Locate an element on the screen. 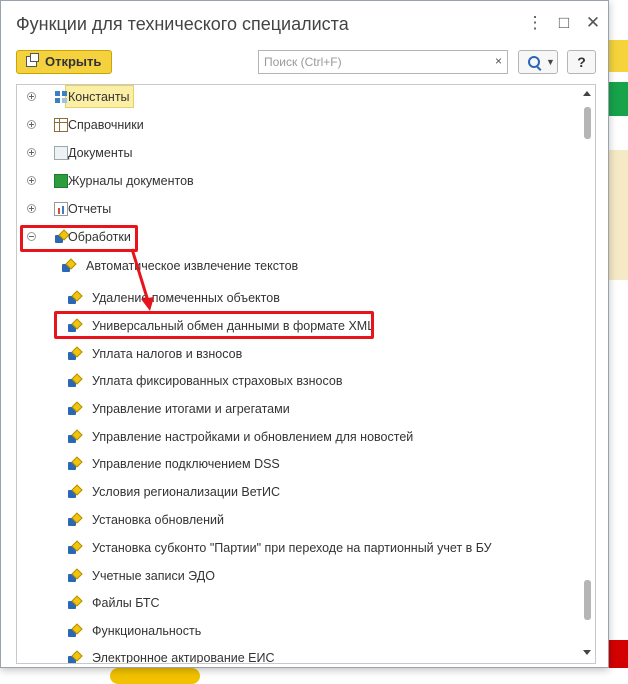 The image size is (628, 684). tree-child-item: Электронное актирование ЕИС is located at coordinates (317, 656).